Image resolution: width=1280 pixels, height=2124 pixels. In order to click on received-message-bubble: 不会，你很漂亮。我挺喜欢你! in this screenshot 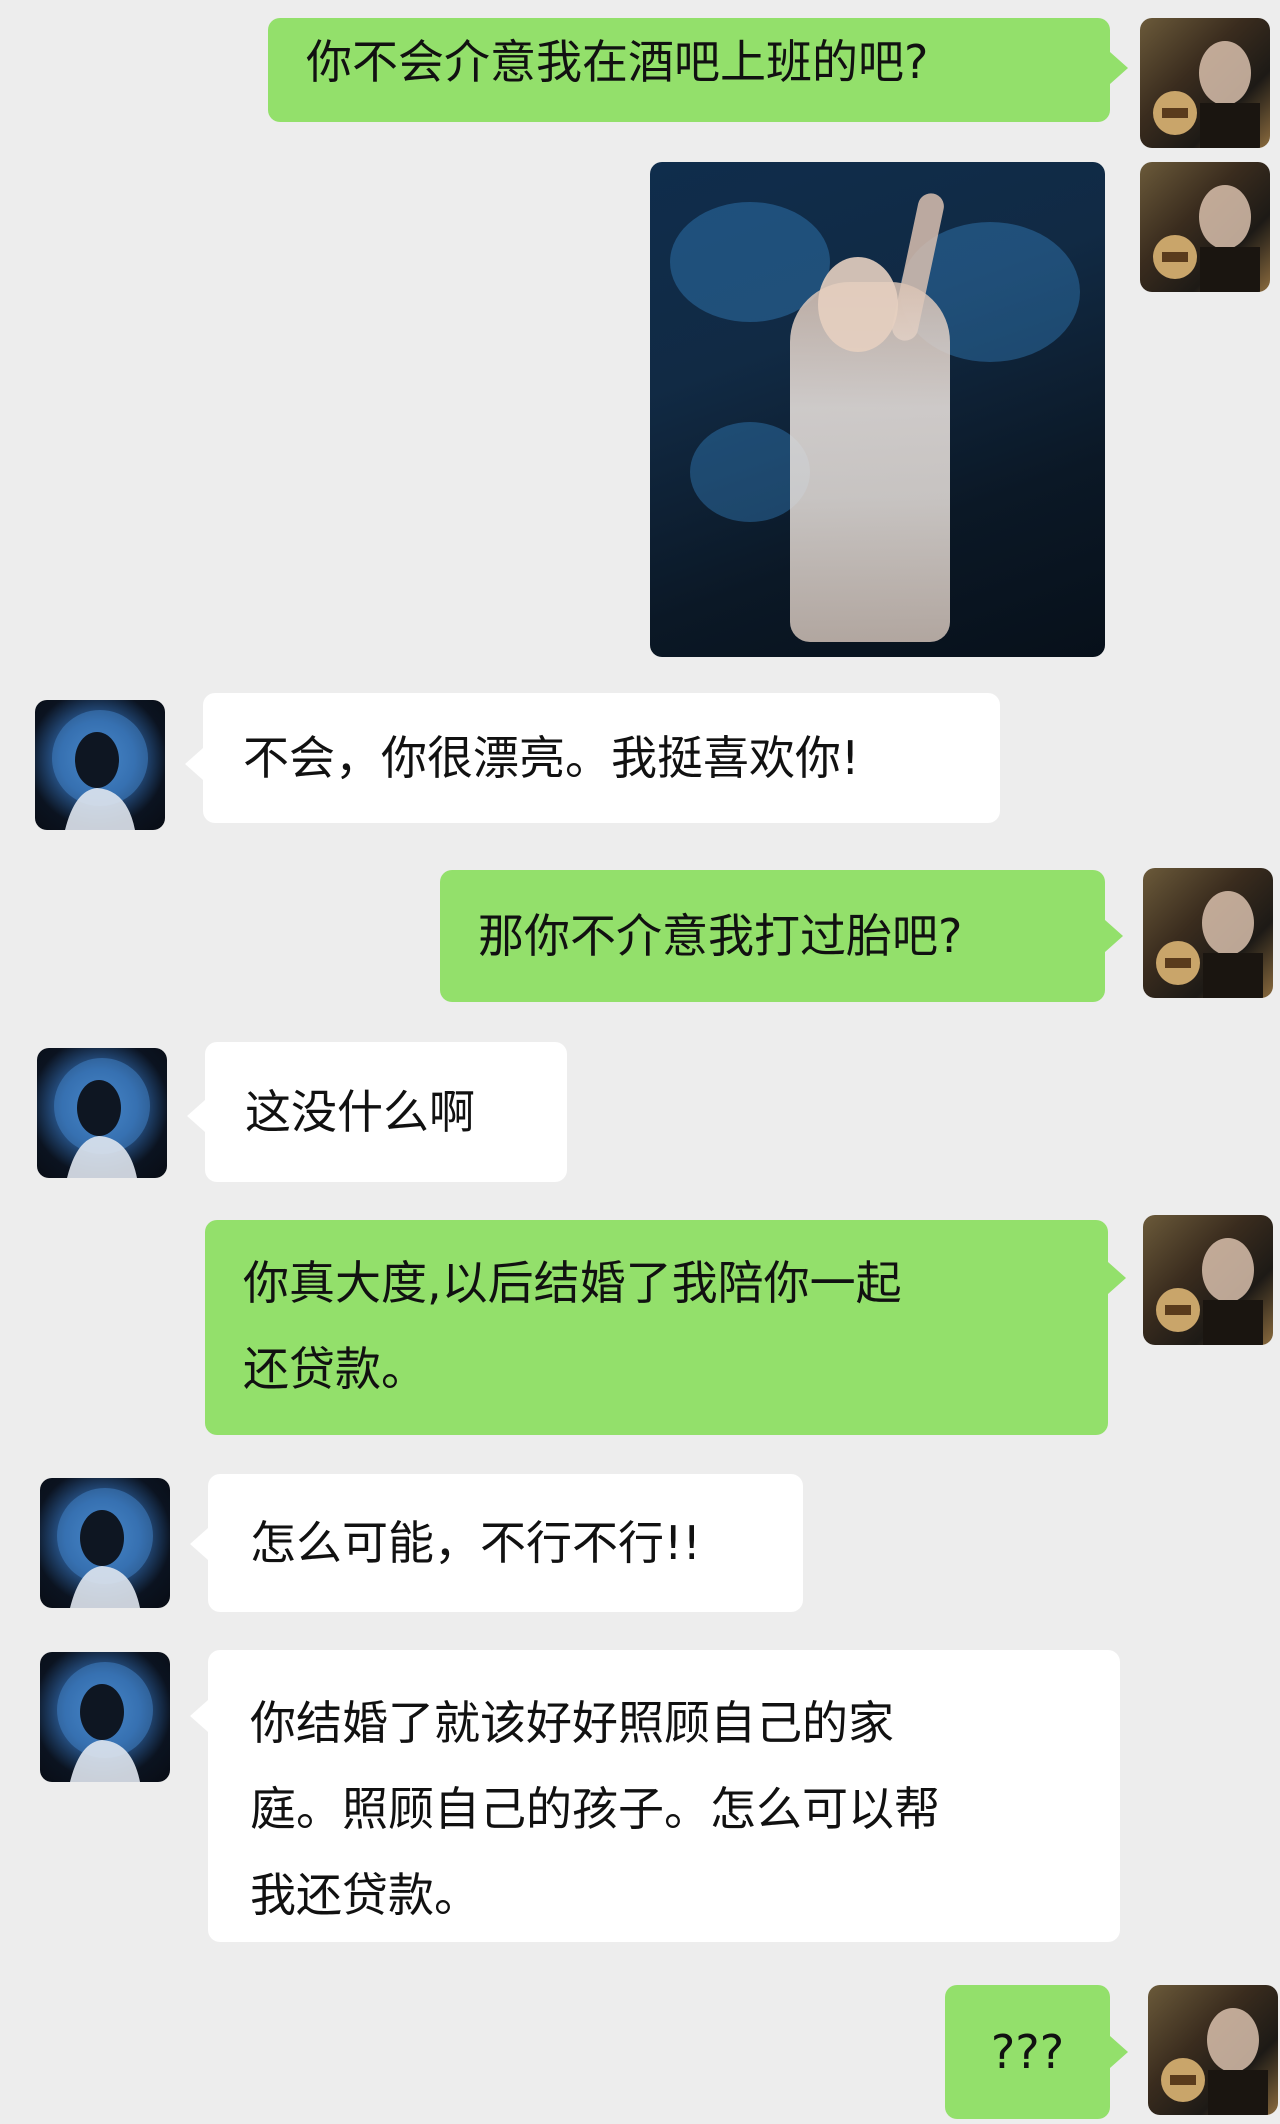, I will do `click(601, 758)`.